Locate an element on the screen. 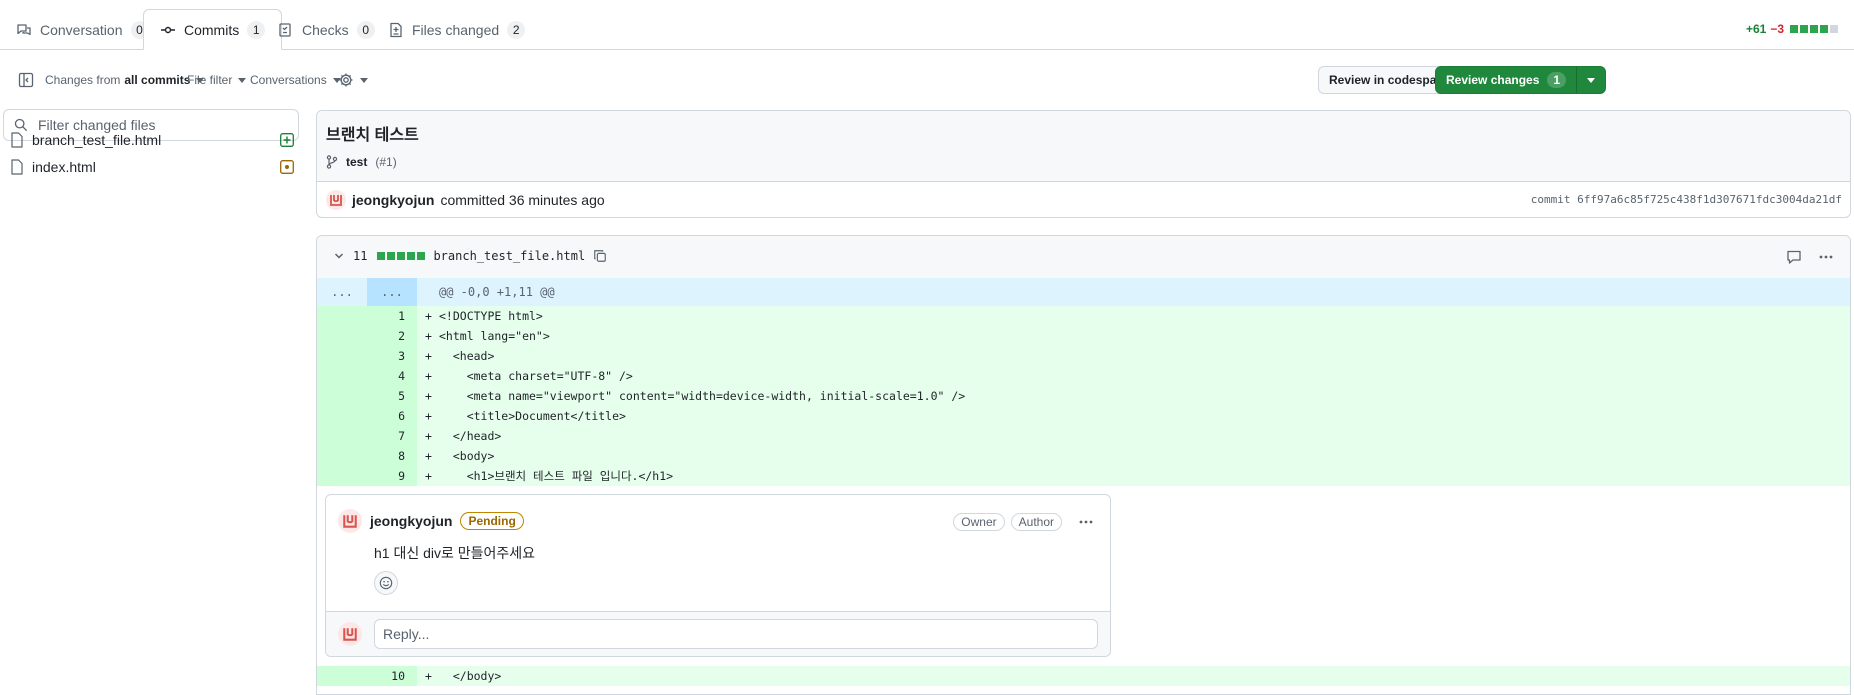  reply-input is located at coordinates (736, 634).